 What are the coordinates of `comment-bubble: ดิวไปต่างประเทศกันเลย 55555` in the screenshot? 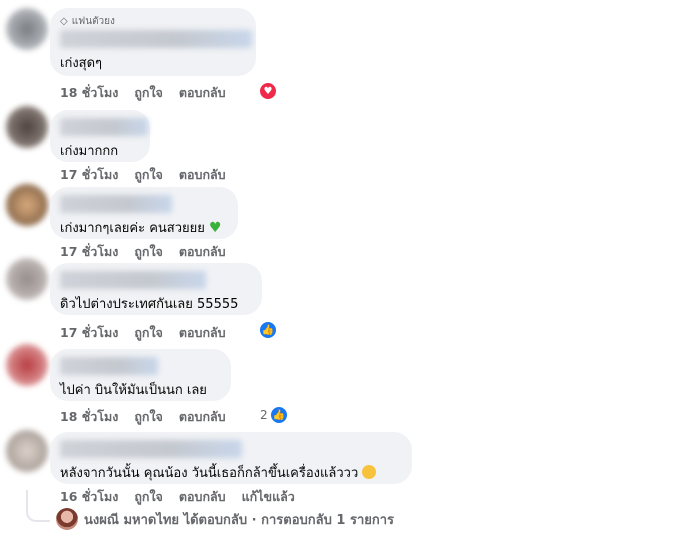 It's located at (156, 289).